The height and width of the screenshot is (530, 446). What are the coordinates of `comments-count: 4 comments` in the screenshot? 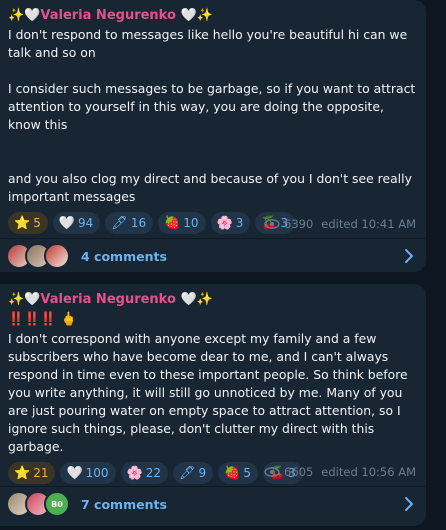 It's located at (124, 256).